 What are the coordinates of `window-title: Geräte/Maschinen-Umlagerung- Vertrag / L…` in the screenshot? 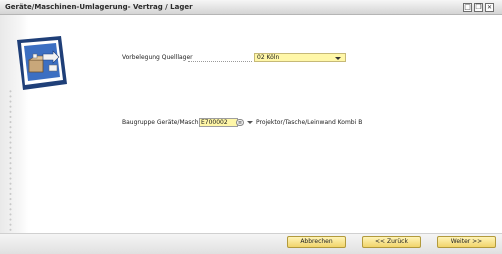 It's located at (99, 7).